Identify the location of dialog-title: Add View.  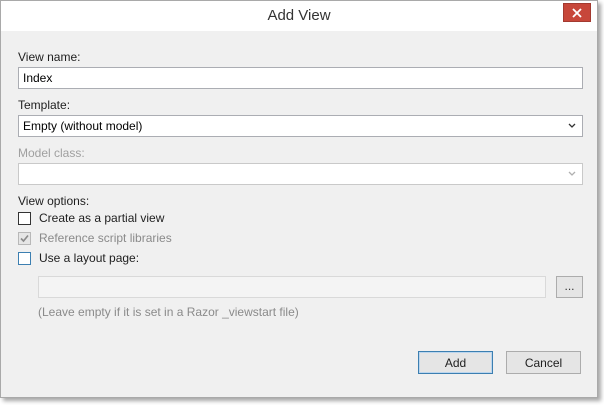
(299, 15).